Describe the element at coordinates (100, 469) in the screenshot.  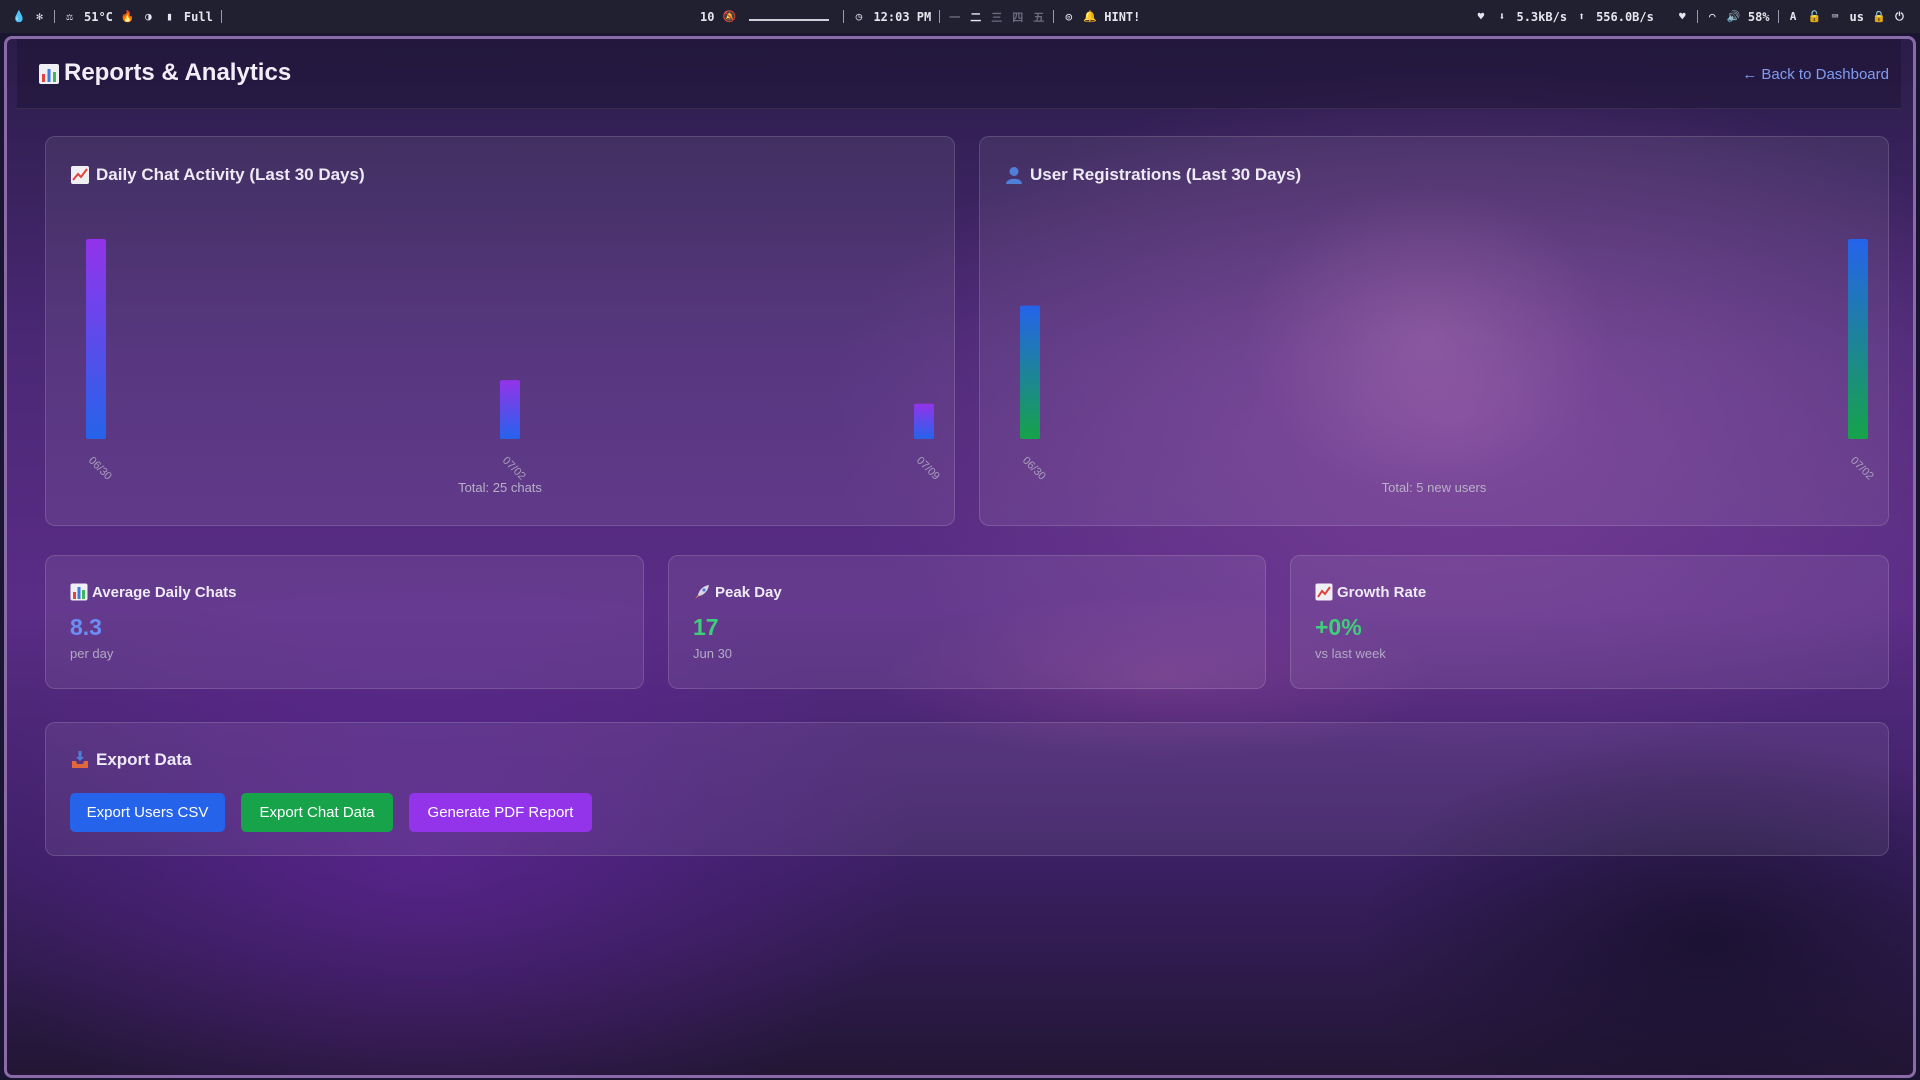
I see `chat-x-tick-label: 06/30` at that location.